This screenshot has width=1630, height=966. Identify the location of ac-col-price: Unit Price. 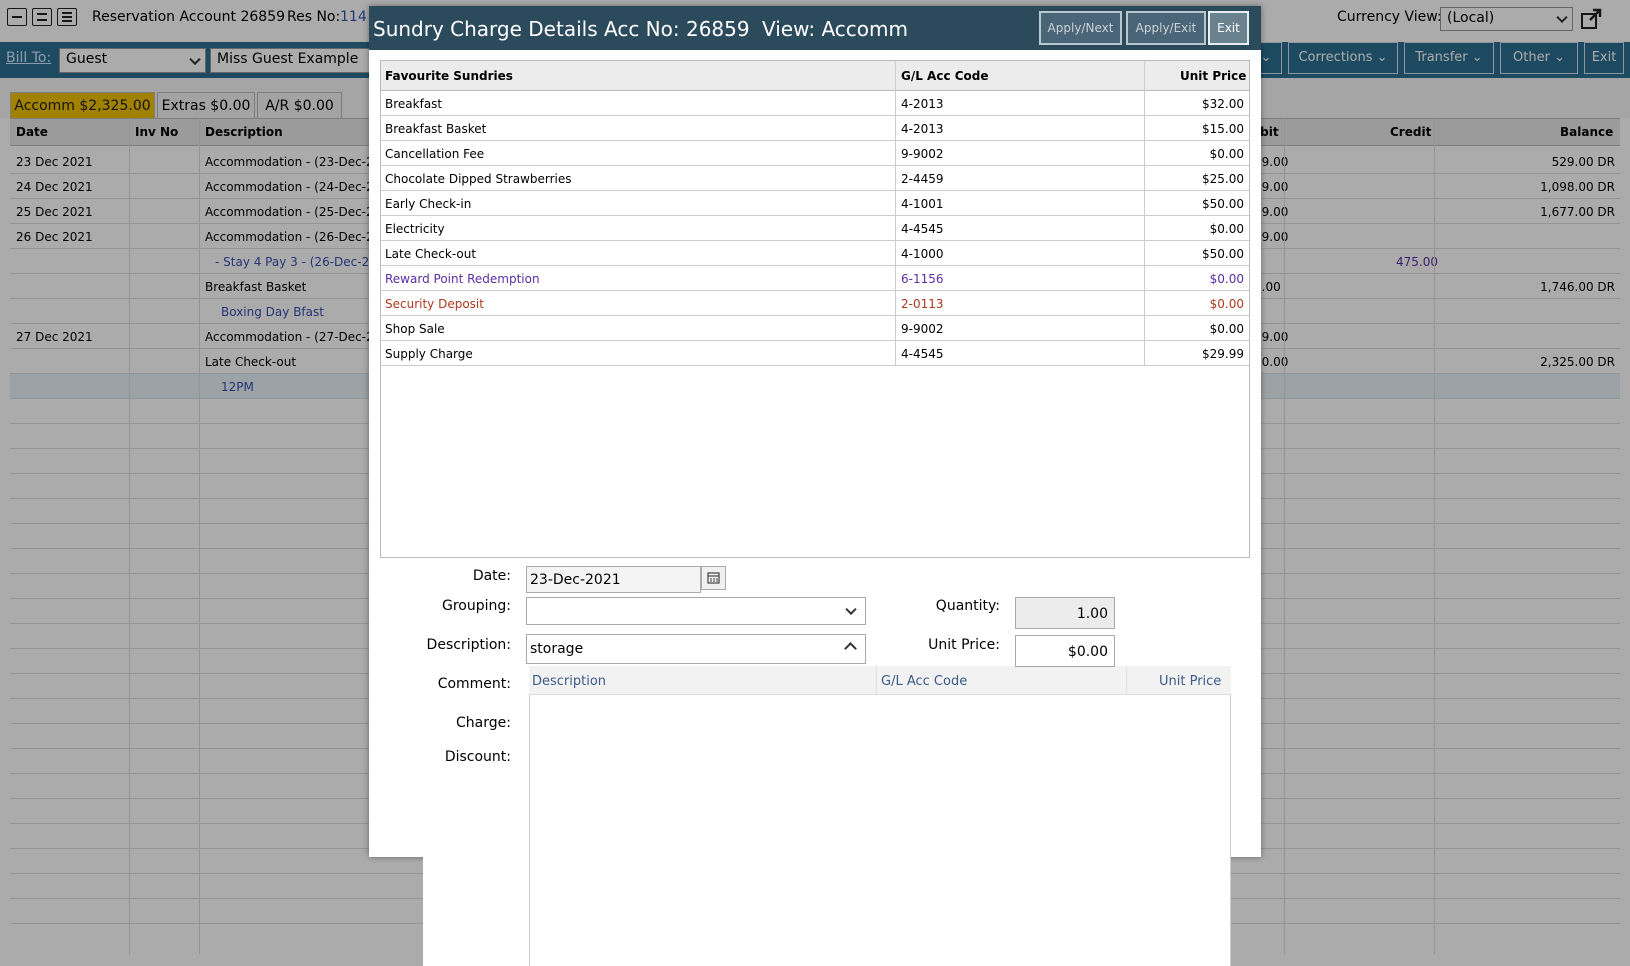
(1190, 681).